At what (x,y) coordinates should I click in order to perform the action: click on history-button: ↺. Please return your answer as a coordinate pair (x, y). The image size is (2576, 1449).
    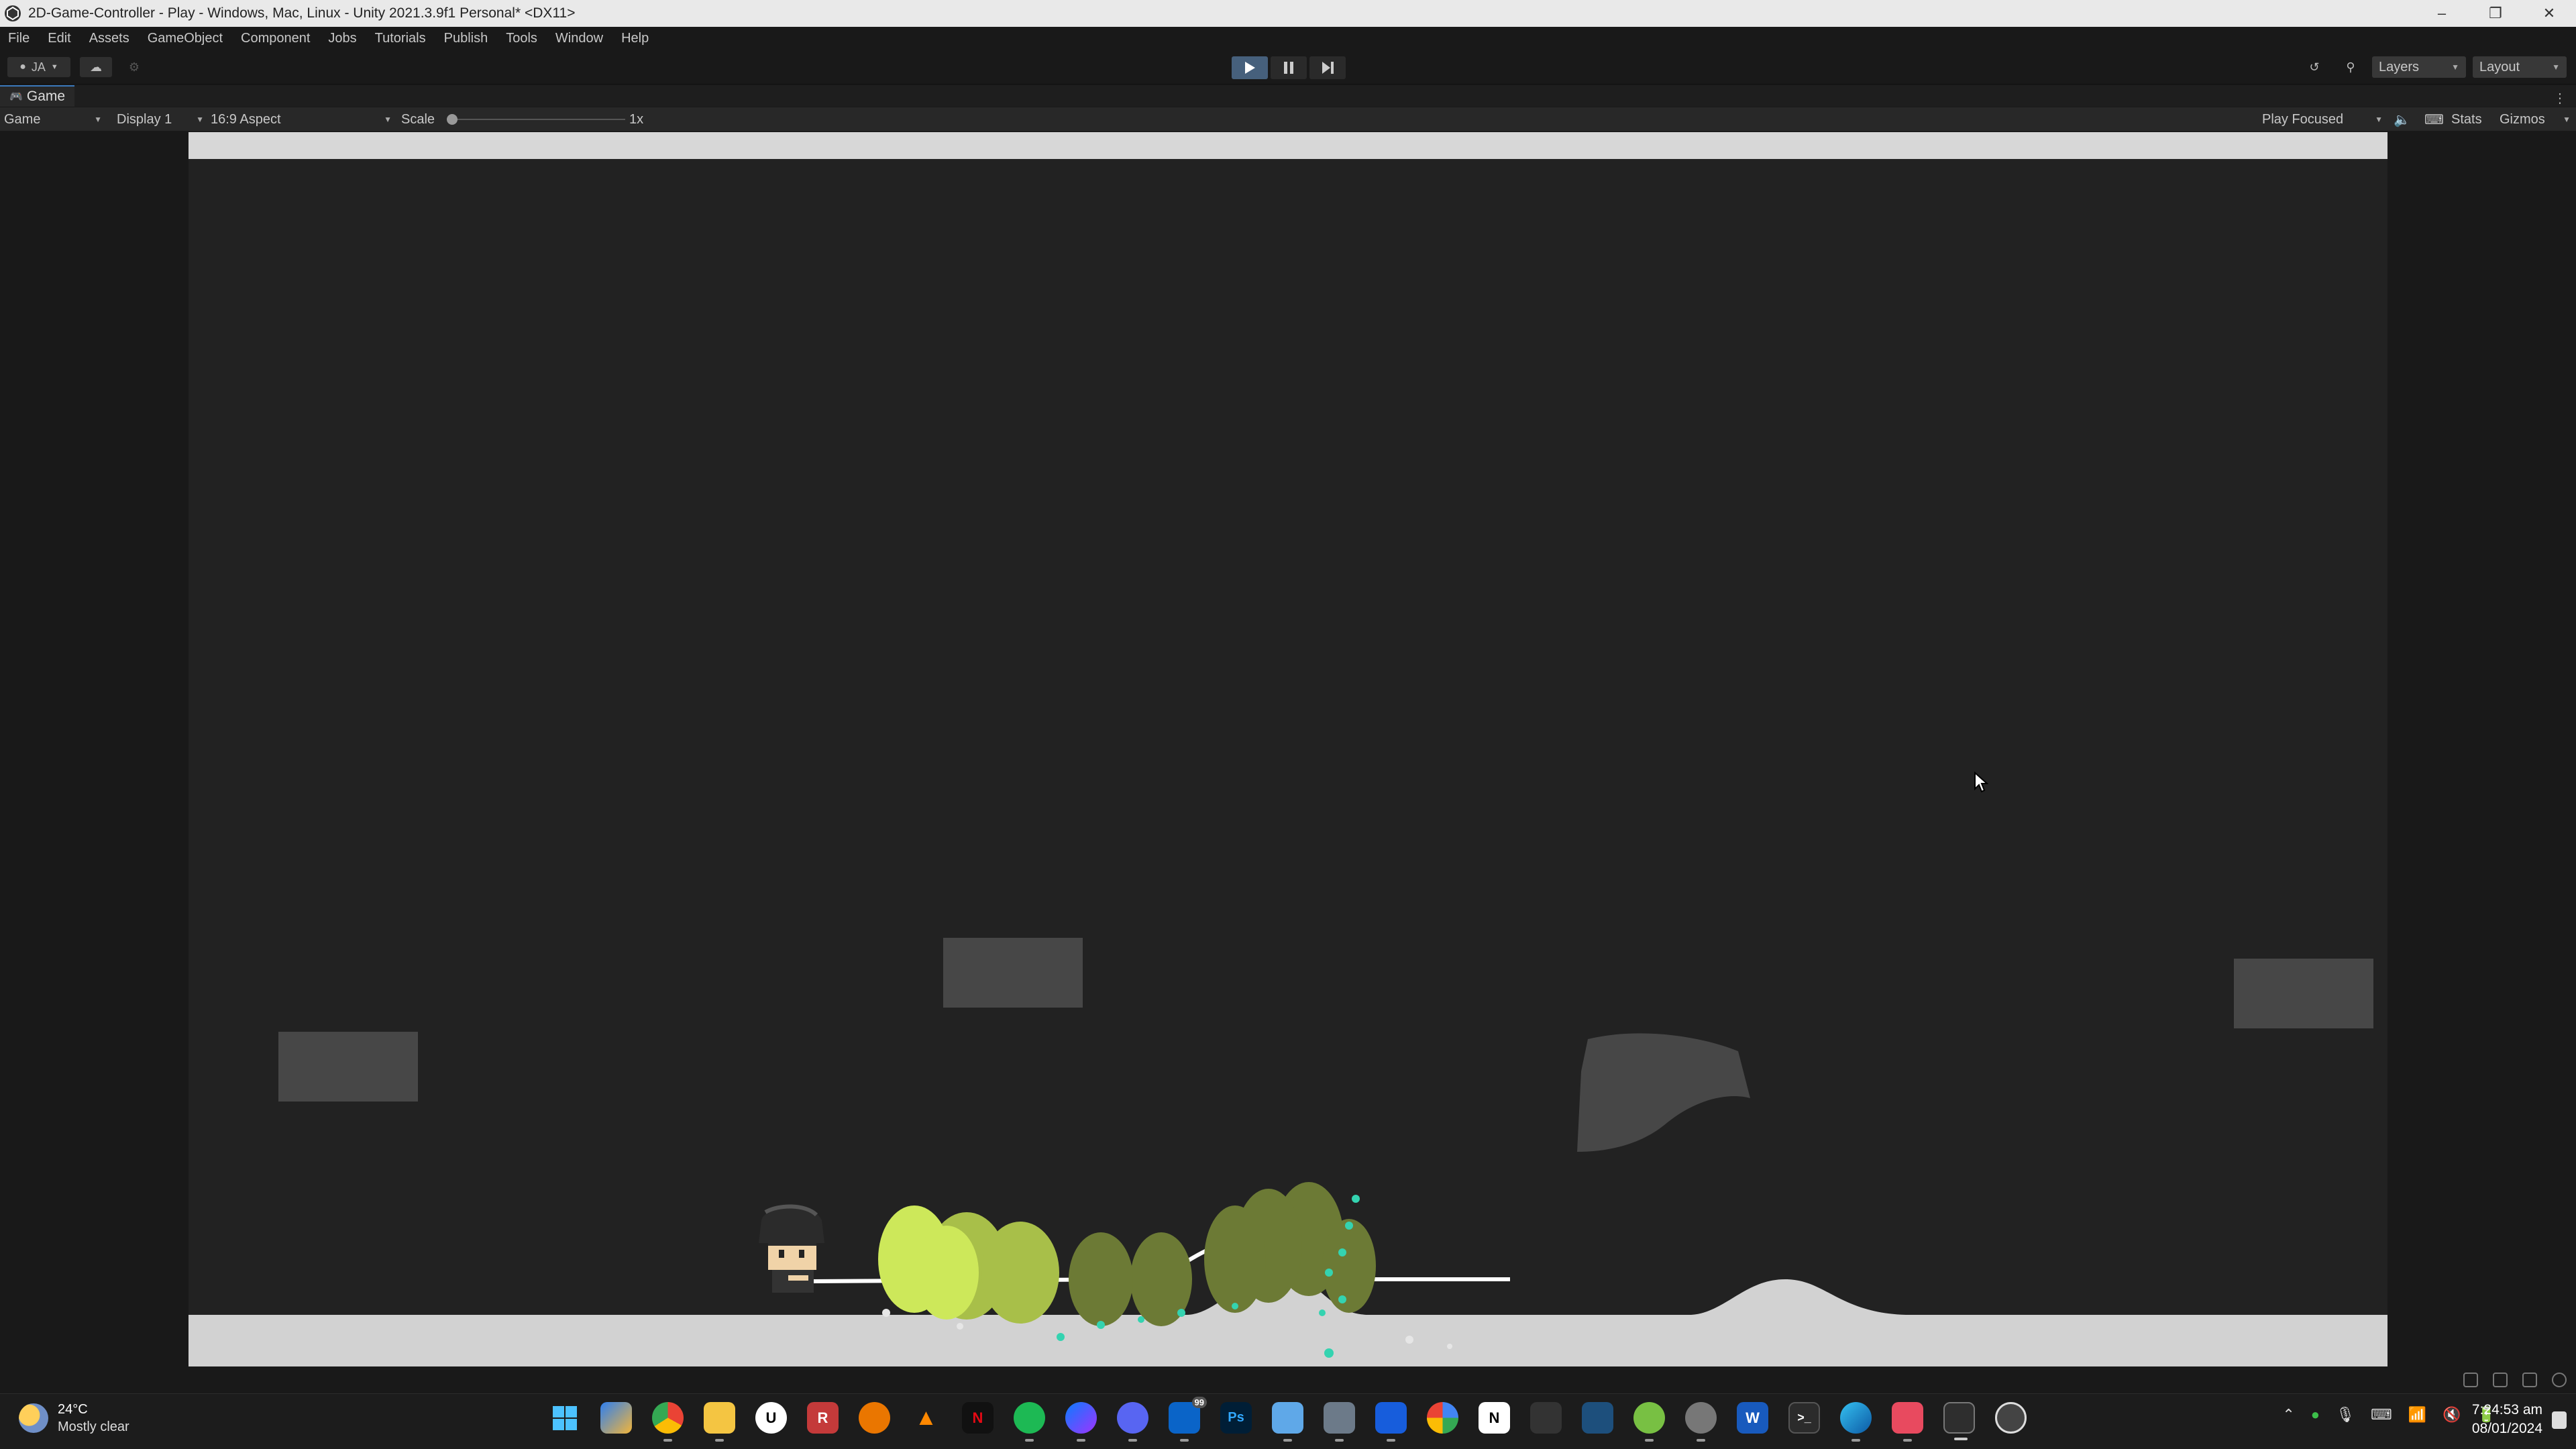
    Looking at the image, I should click on (2314, 67).